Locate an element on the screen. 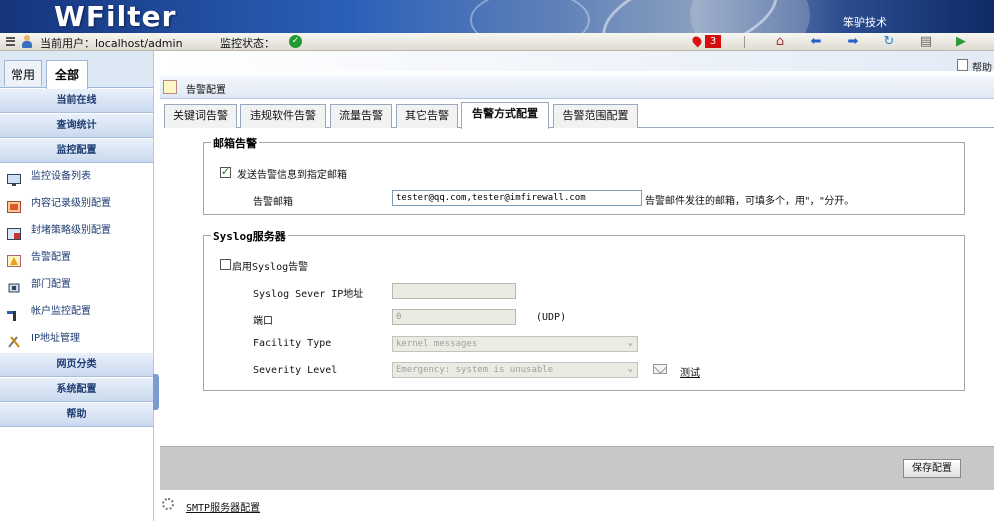 The height and width of the screenshot is (521, 994). sidebar-item-record-level: 内容记录级别配置 is located at coordinates (76, 203).